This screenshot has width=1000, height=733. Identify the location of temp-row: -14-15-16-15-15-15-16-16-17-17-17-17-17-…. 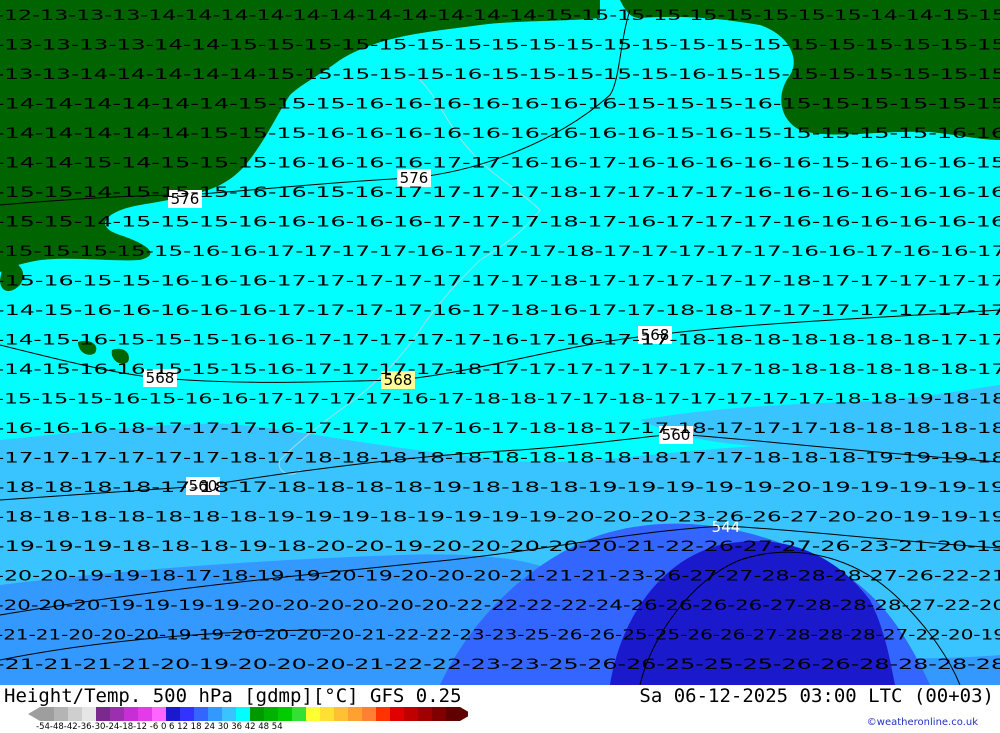
(500, 341).